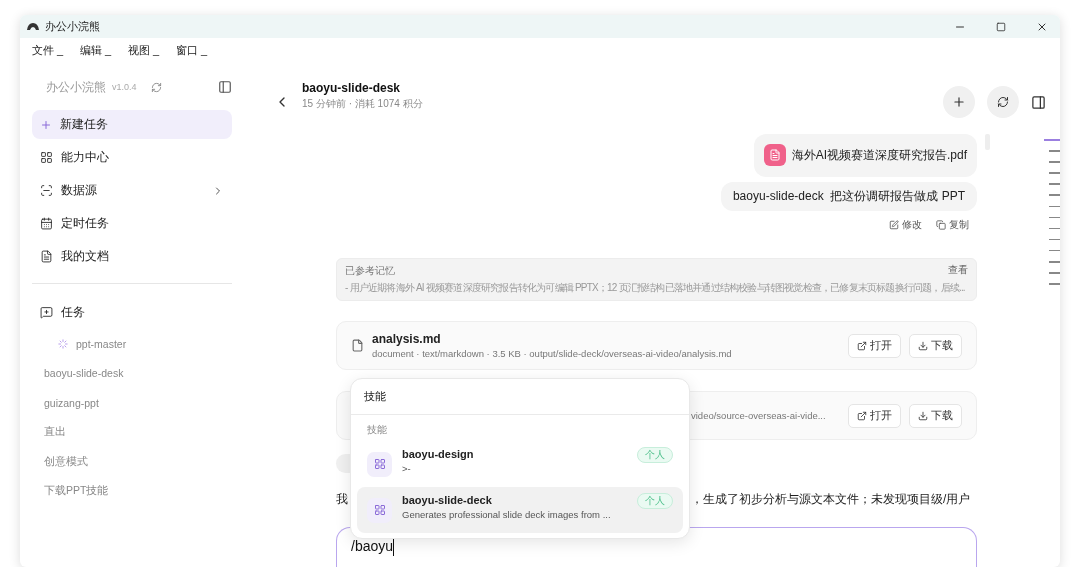  I want to click on app-name: 办公小浣熊, so click(76, 87).